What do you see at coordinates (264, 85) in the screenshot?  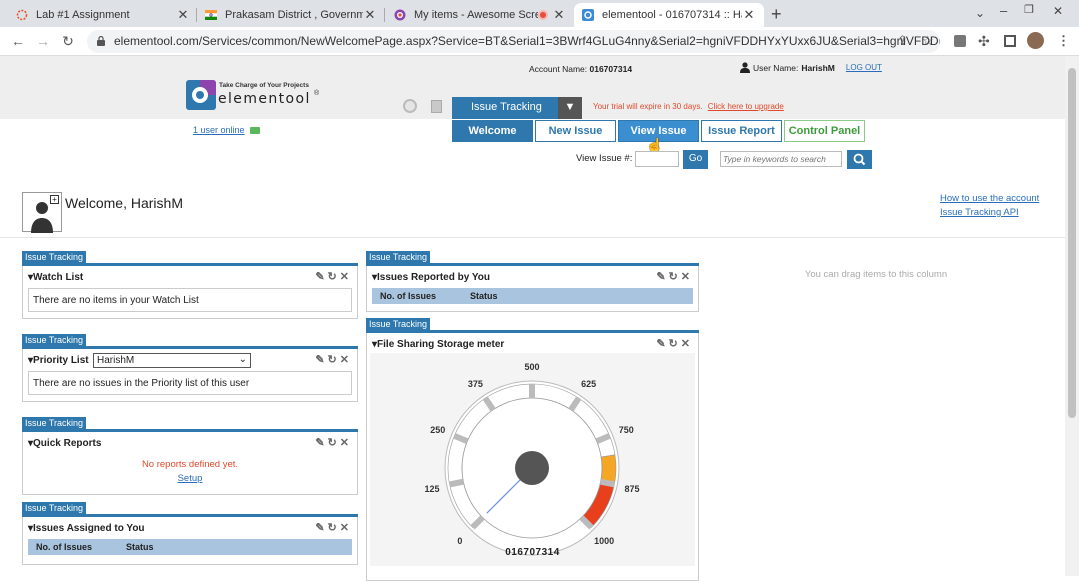 I see `logo-tagline: Take Charge of Your Projects` at bounding box center [264, 85].